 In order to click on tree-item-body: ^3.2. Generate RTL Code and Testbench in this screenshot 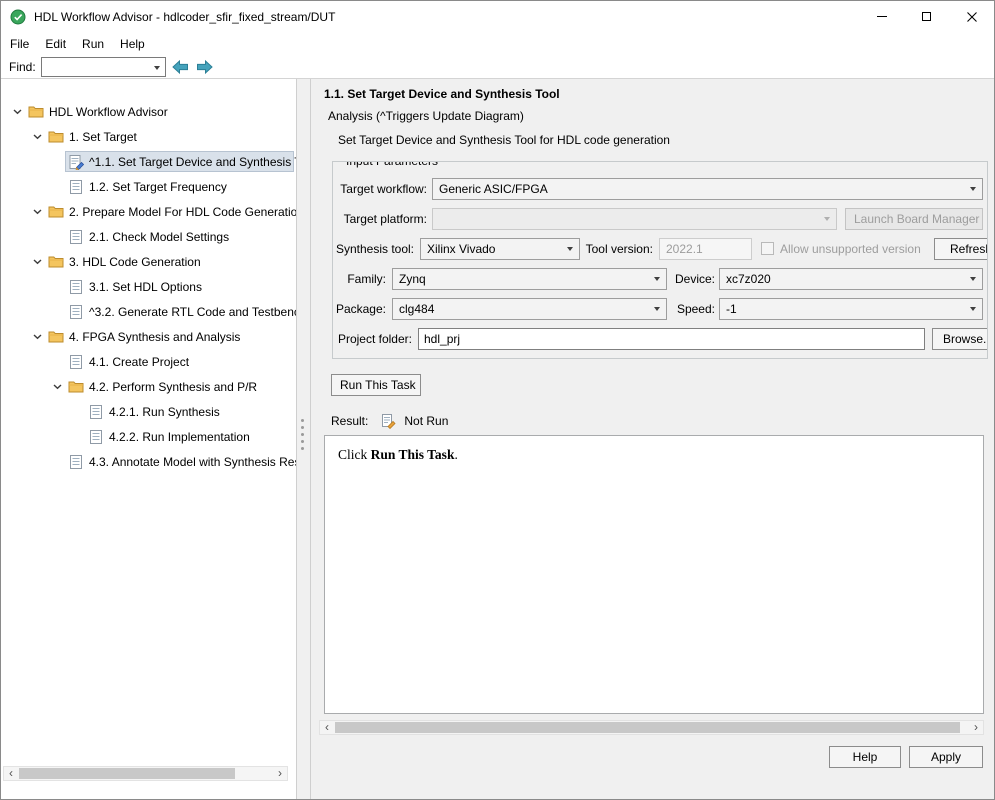, I will do `click(180, 311)`.